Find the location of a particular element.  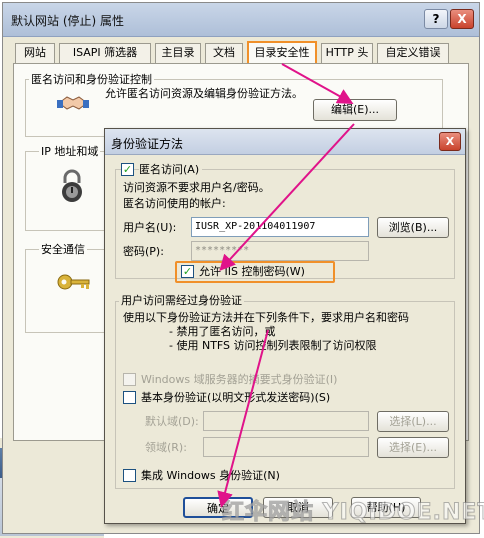

password-input: ********* is located at coordinates (280, 251).